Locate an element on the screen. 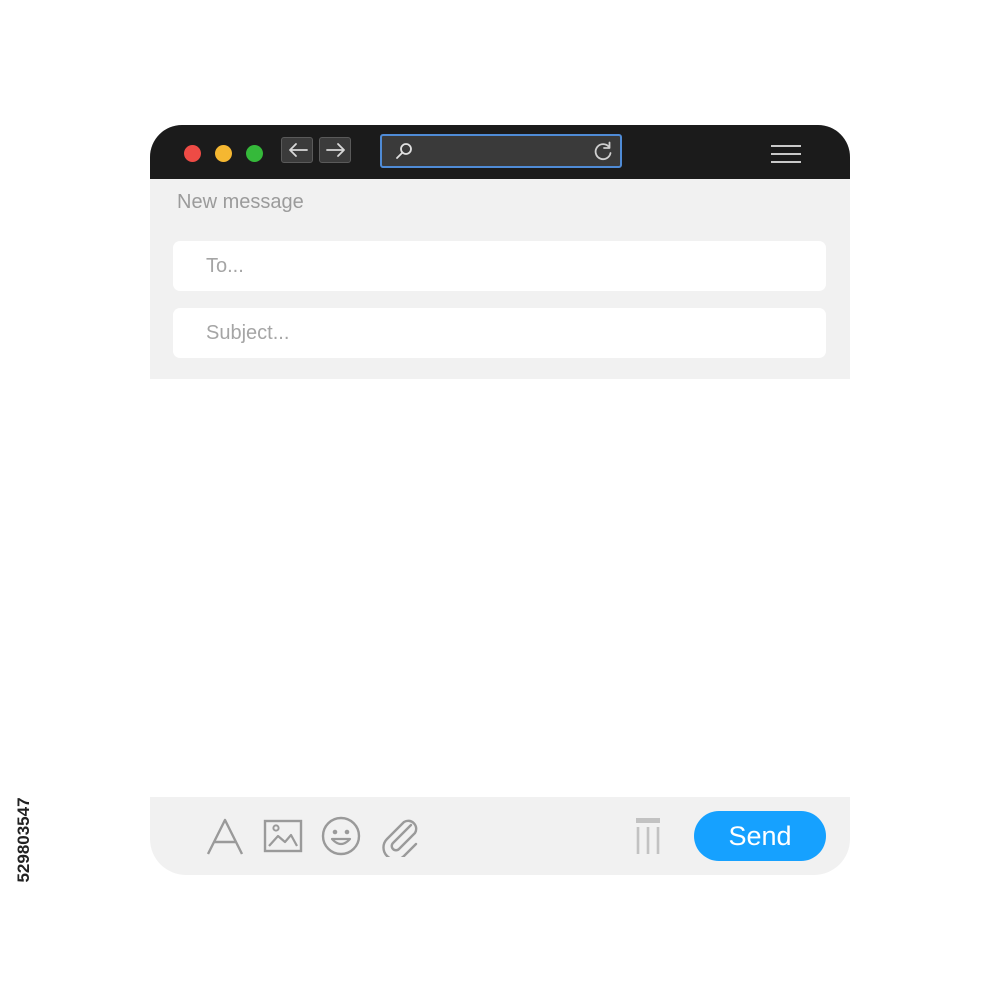 Image resolution: width=1000 pixels, height=1000 pixels. forward-button is located at coordinates (335, 150).